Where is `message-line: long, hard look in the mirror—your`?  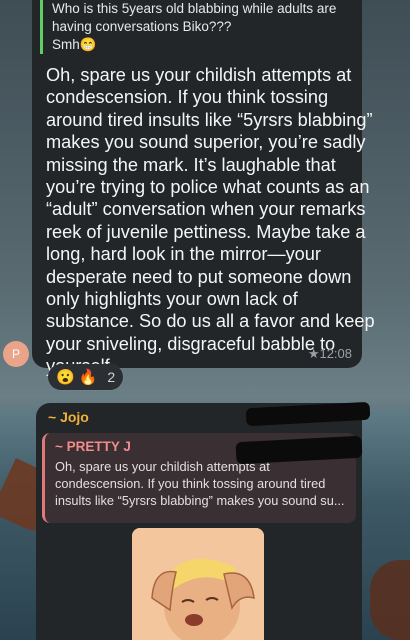 message-line: long, hard look in the mirror—your is located at coordinates (183, 254).